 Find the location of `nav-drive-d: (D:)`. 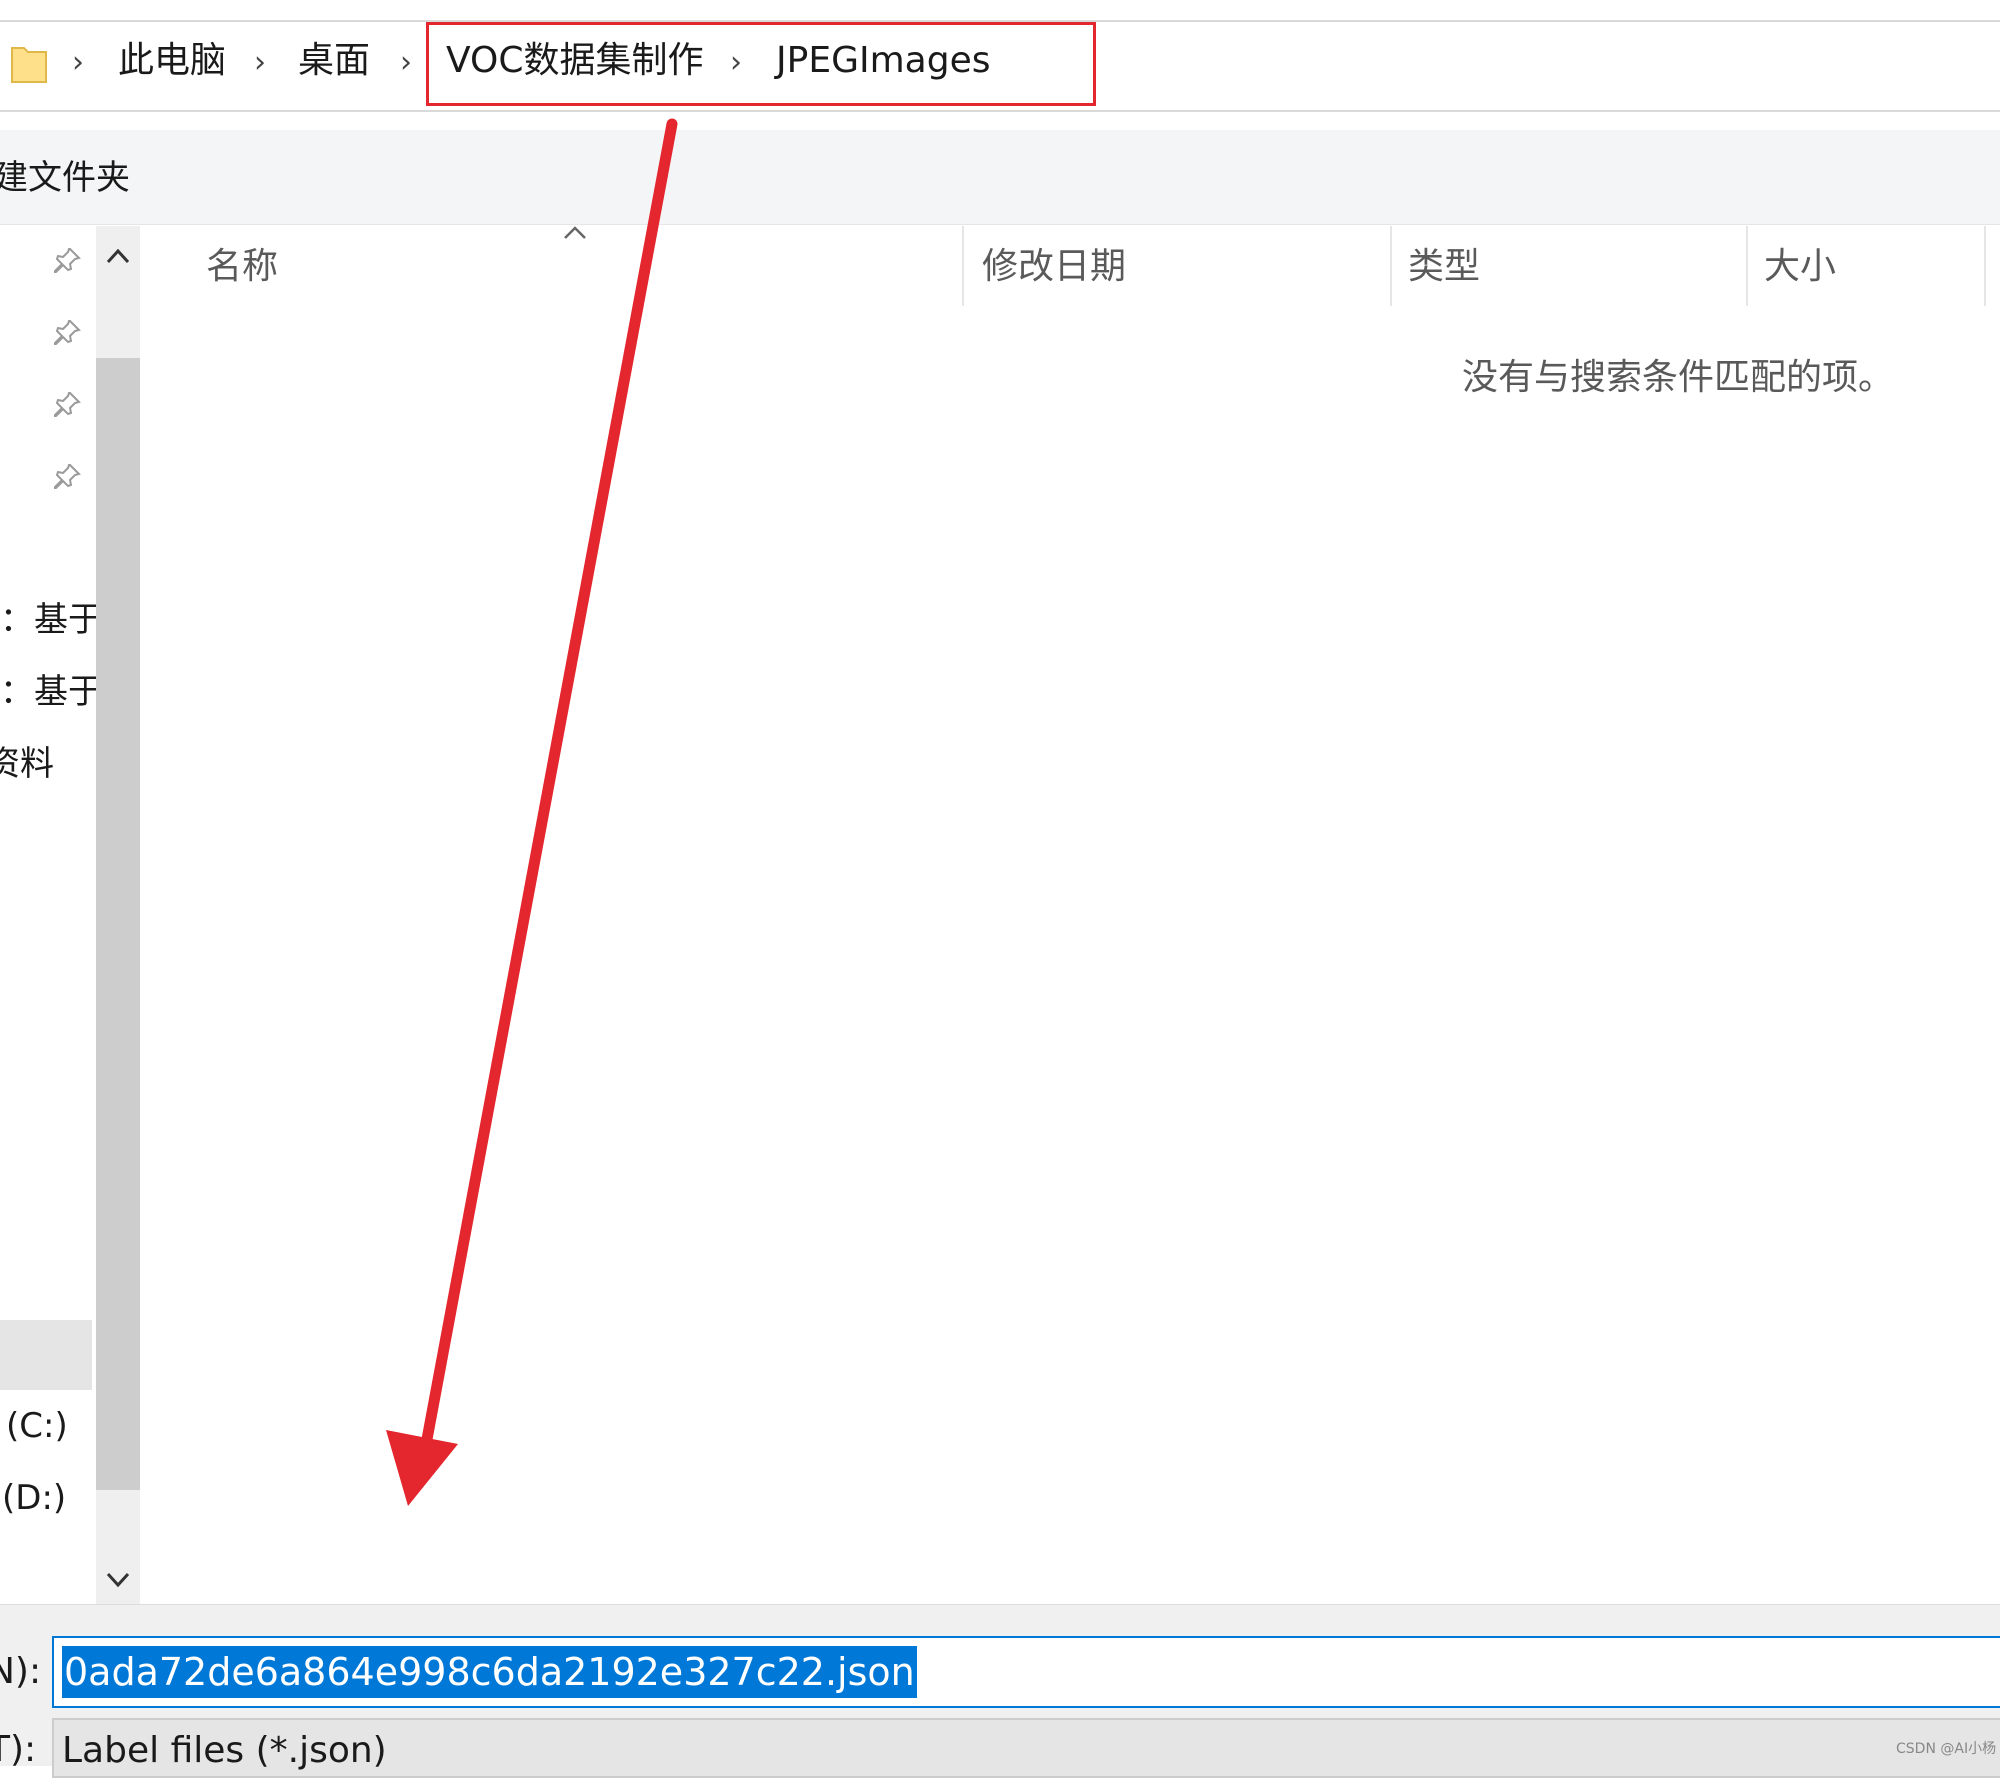

nav-drive-d: (D:) is located at coordinates (34, 1498).